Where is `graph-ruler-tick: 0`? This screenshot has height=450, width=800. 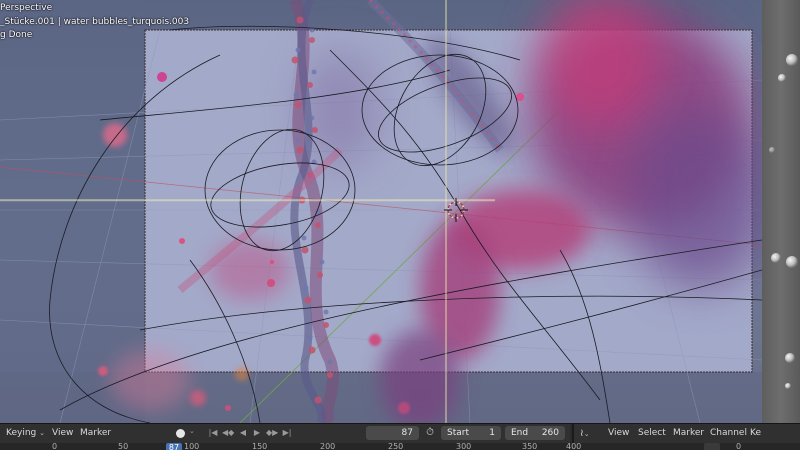
graph-ruler-tick: 0 is located at coordinates (739, 446).